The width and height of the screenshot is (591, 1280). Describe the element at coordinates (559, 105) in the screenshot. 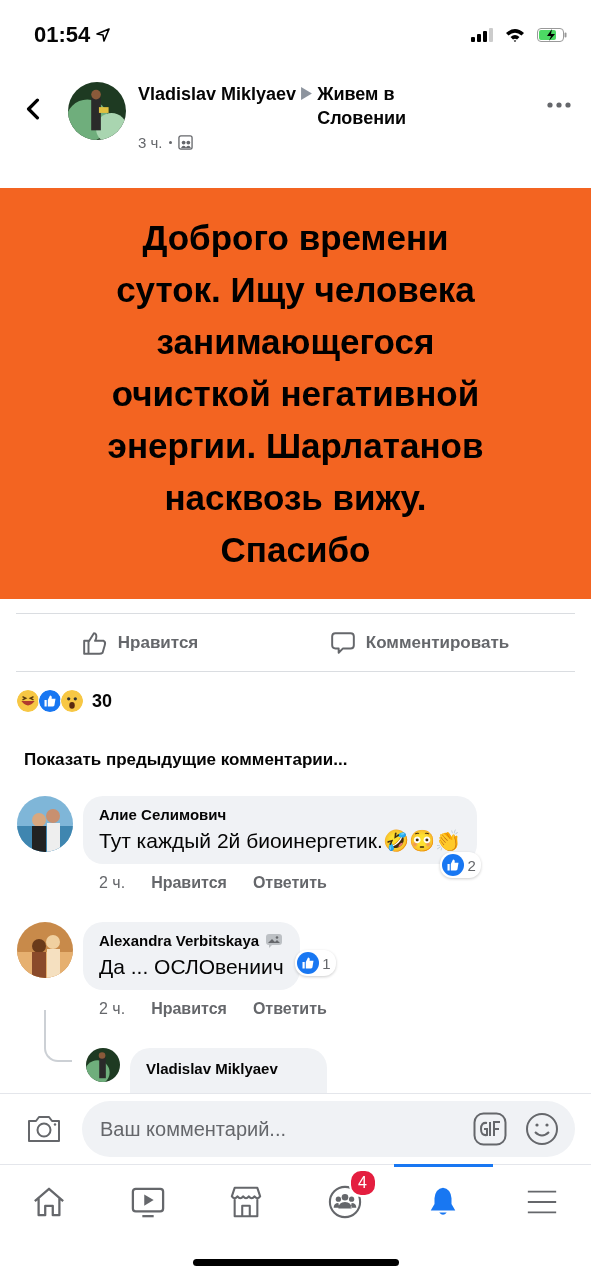

I see `more-icon` at that location.